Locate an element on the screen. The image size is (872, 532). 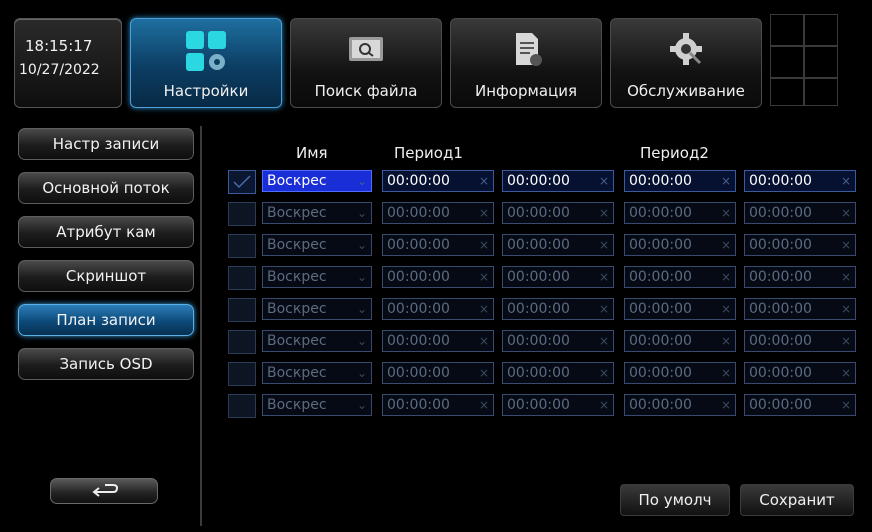
menu-screenshot: Скриншот is located at coordinates (106, 276).